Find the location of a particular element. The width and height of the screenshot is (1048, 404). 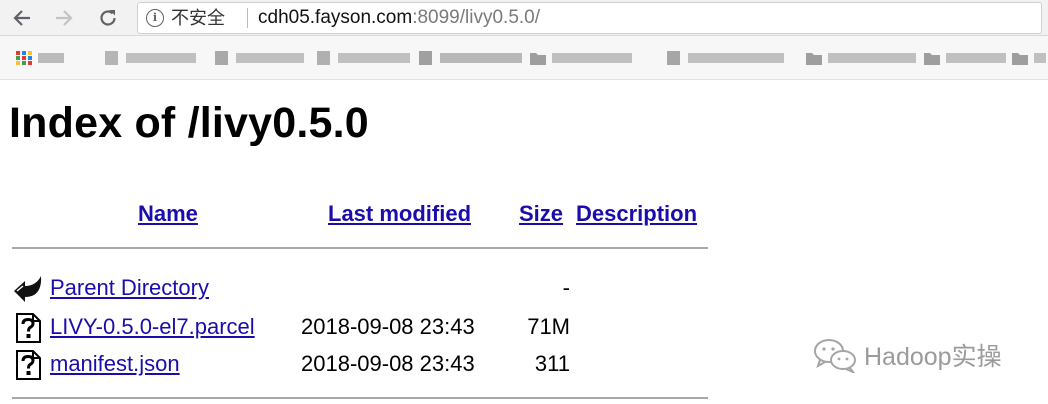

bookmarks-bar is located at coordinates (524, 58).